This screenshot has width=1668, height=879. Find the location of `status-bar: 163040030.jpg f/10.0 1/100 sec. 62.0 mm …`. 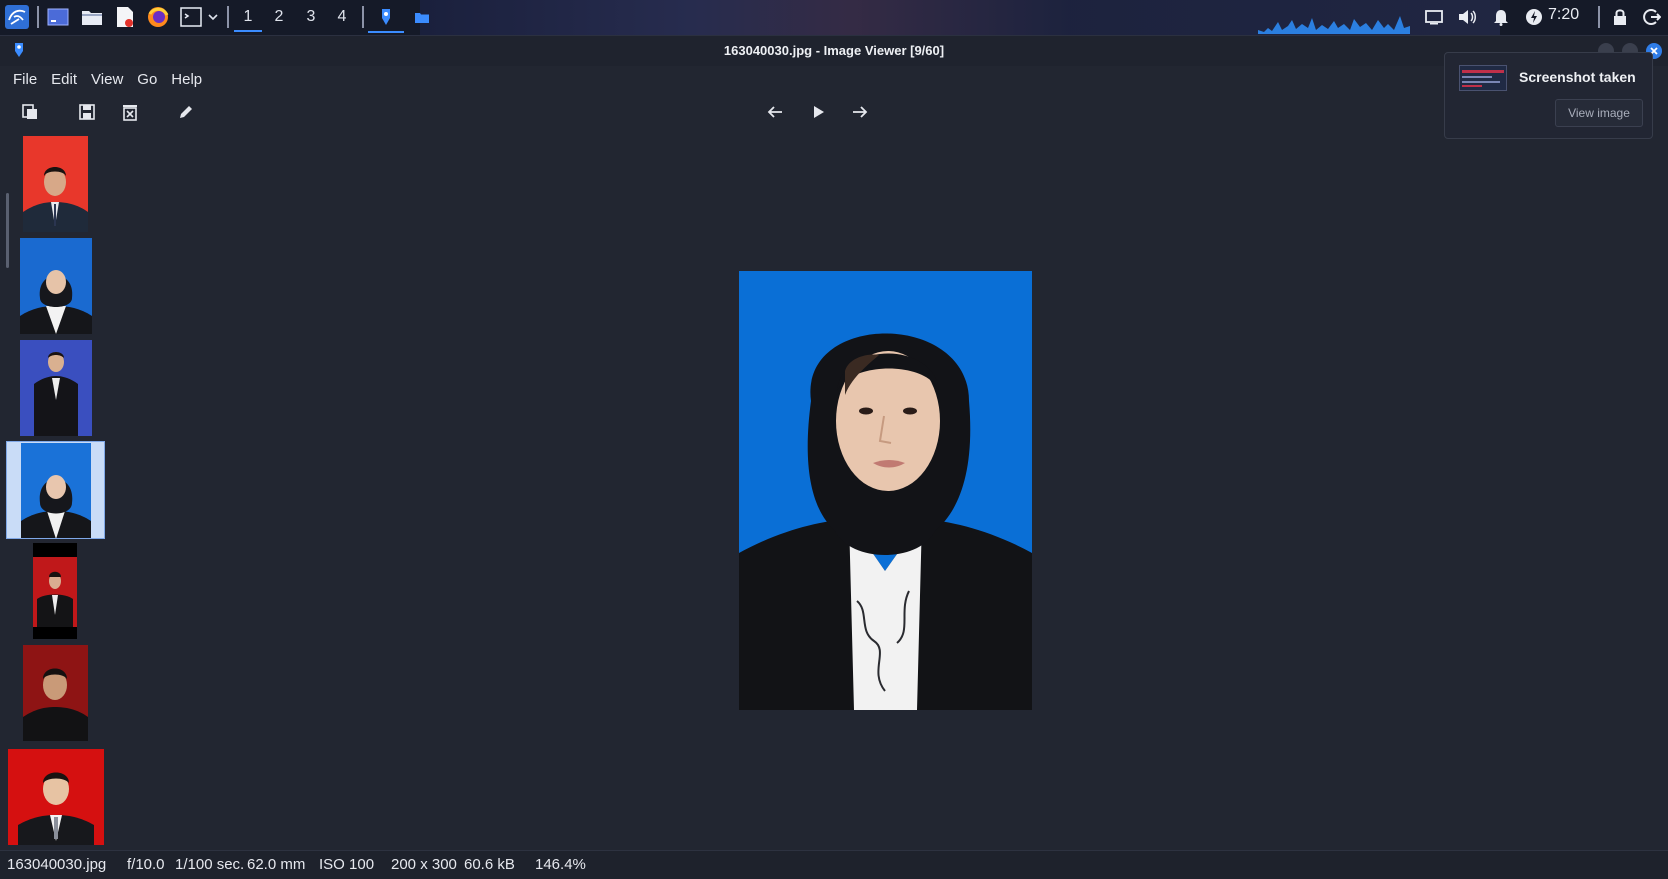

status-bar: 163040030.jpg f/10.0 1/100 sec. 62.0 mm … is located at coordinates (834, 864).